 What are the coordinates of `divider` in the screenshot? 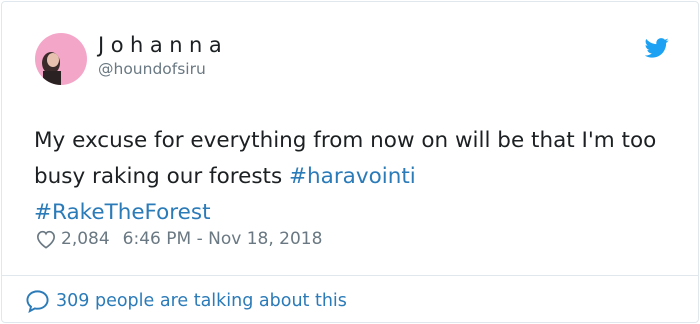 It's located at (350, 275).